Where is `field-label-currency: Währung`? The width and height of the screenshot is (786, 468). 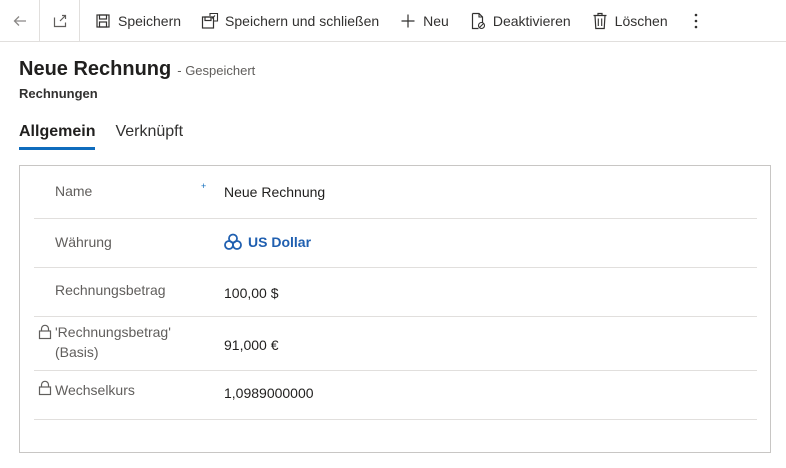
field-label-currency: Währung is located at coordinates (83, 242).